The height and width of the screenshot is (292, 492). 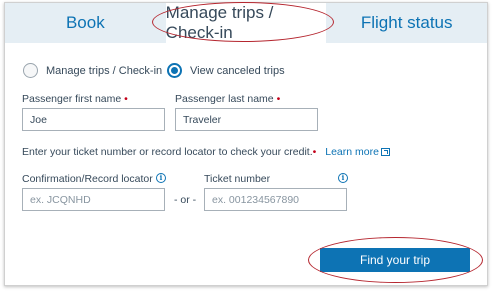 I want to click on radio-manage-label: Manage trips / Check-in, so click(x=104, y=70).